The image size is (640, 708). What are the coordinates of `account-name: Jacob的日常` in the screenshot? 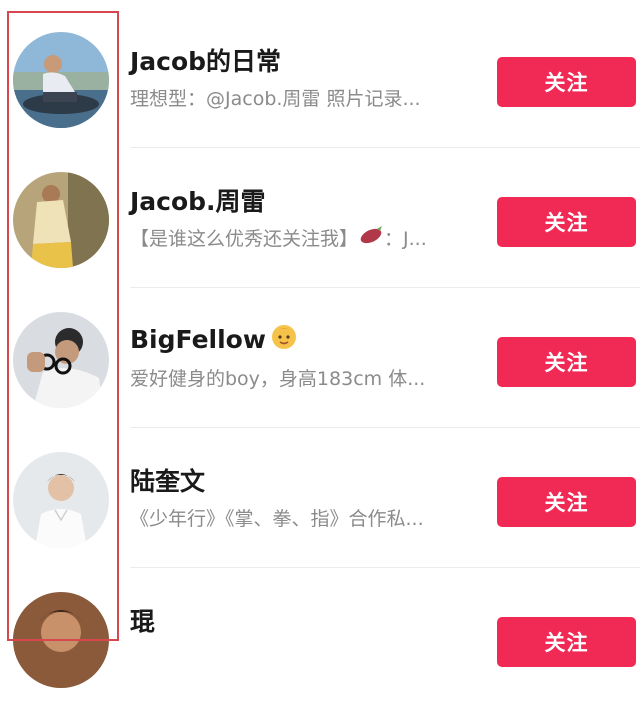 It's located at (206, 61).